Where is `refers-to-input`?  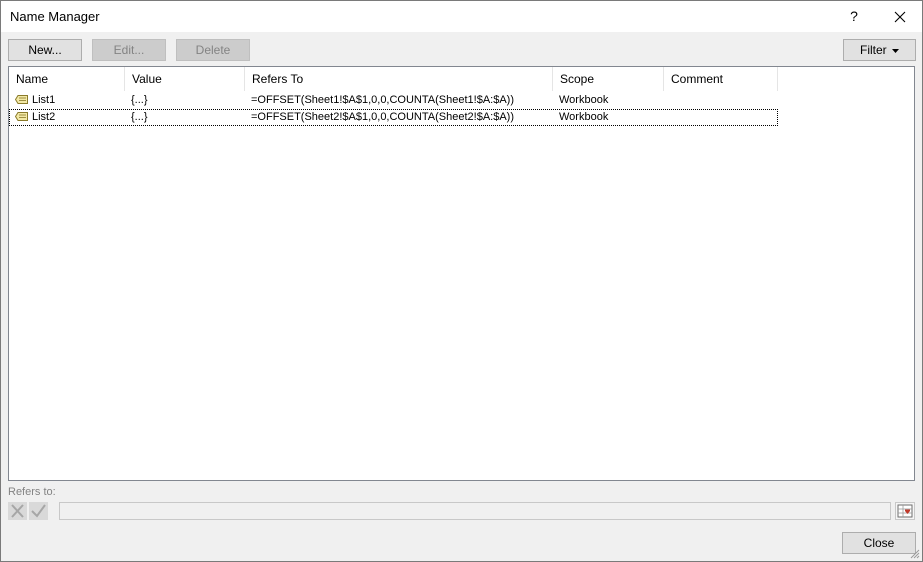
refers-to-input is located at coordinates (475, 511).